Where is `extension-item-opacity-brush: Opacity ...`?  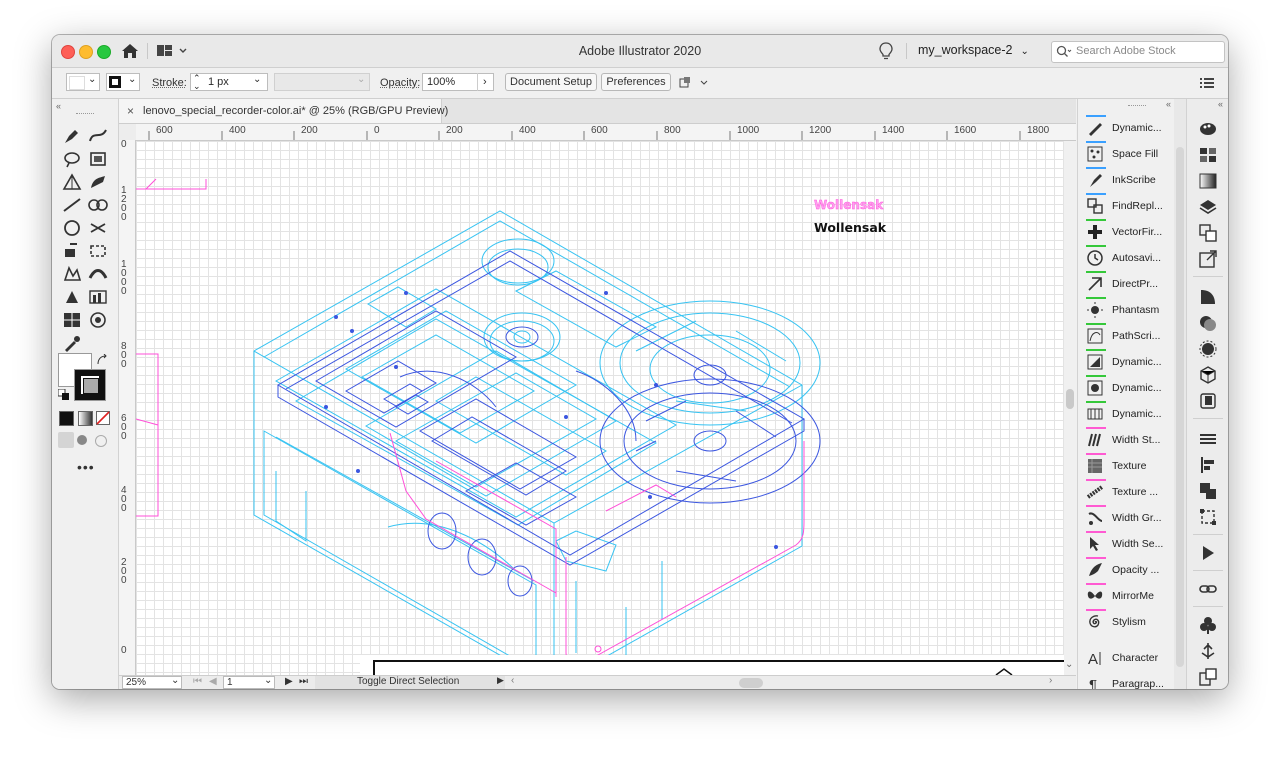
extension-item-opacity-brush: Opacity ... is located at coordinates (1126, 569).